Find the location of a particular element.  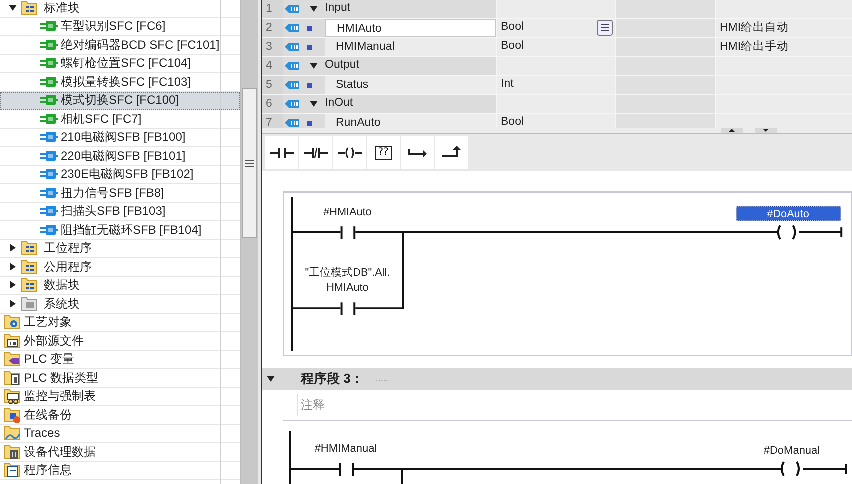

tree-item: 标准块 is located at coordinates (62, 8).